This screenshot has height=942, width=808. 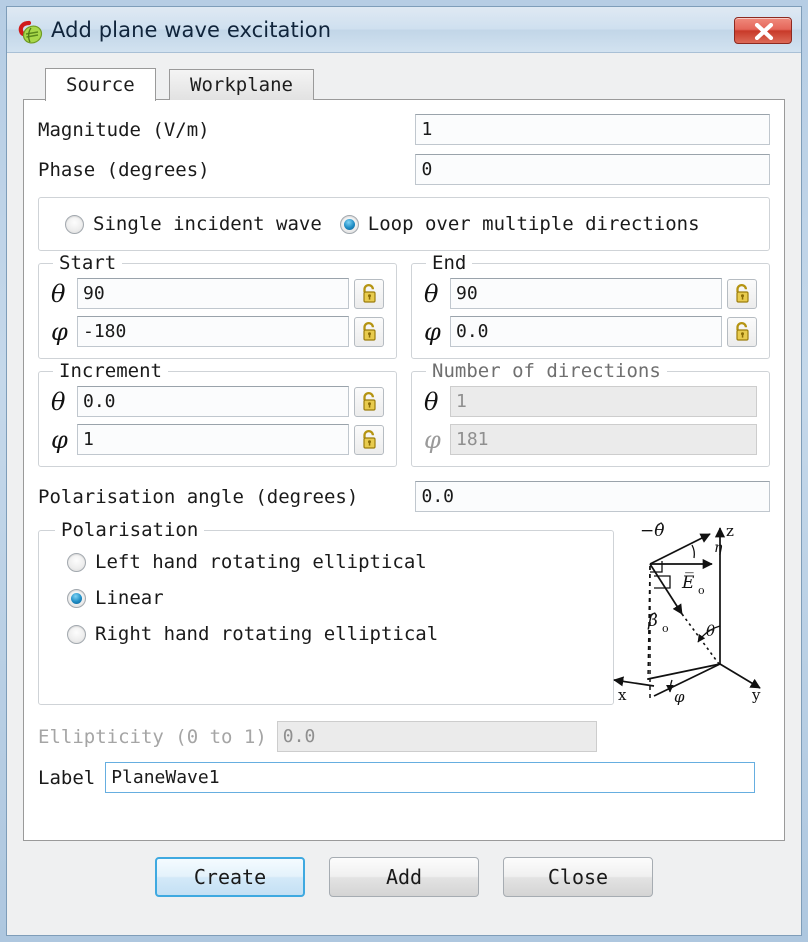 I want to click on window-title: Add plane wave excitation, so click(x=191, y=30).